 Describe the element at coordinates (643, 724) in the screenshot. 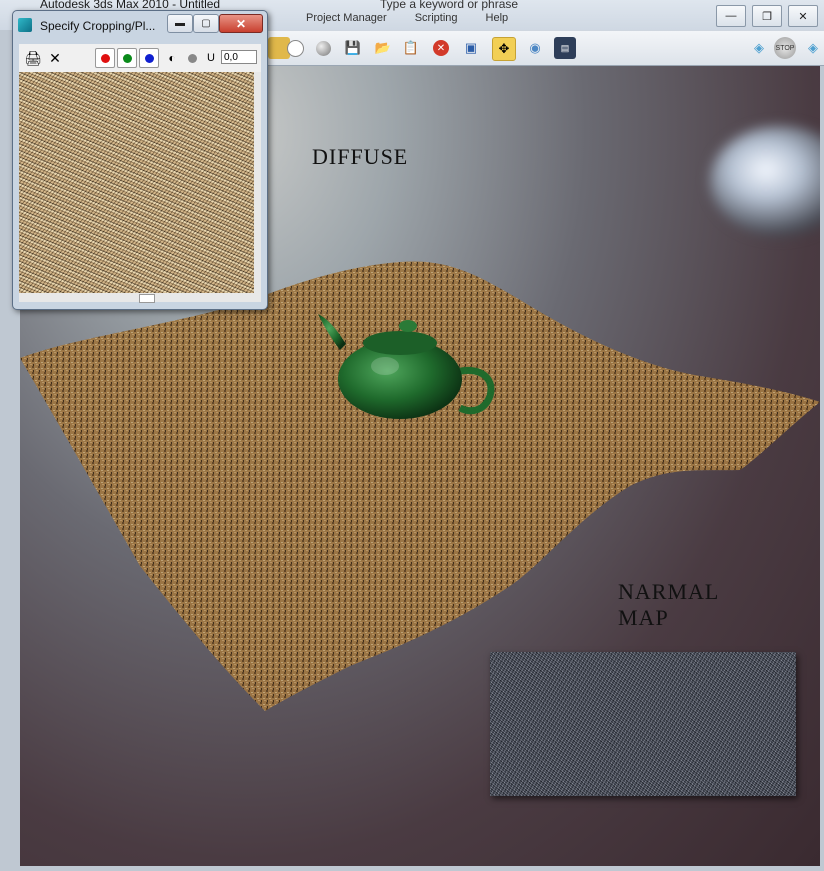

I see `normal-map-texture` at that location.